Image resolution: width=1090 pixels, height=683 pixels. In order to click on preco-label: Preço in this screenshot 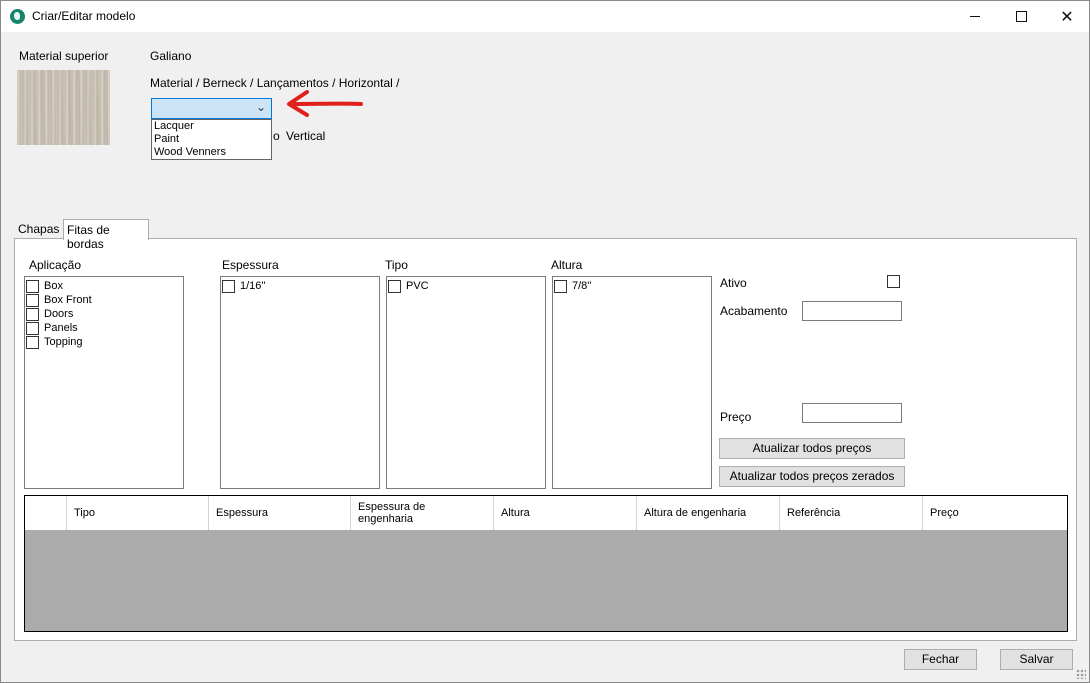, I will do `click(736, 417)`.